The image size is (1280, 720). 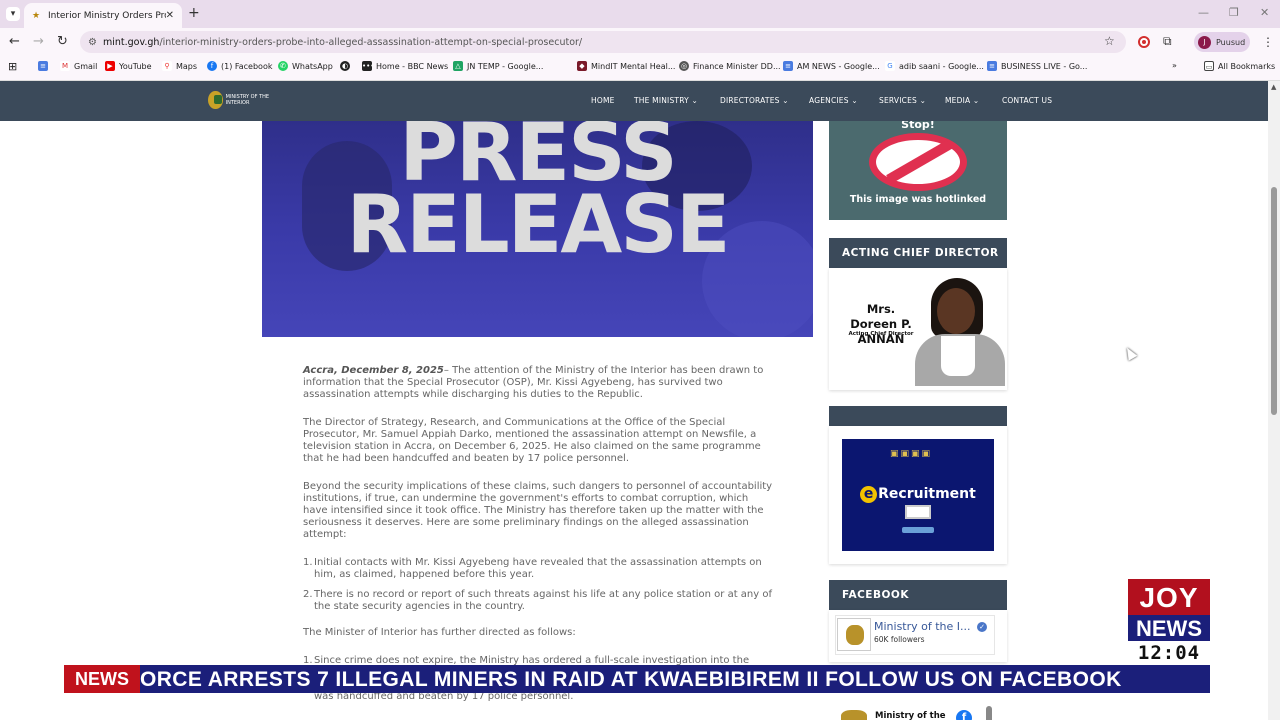 What do you see at coordinates (215, 100) in the screenshot?
I see `coat-of-arms-icon` at bounding box center [215, 100].